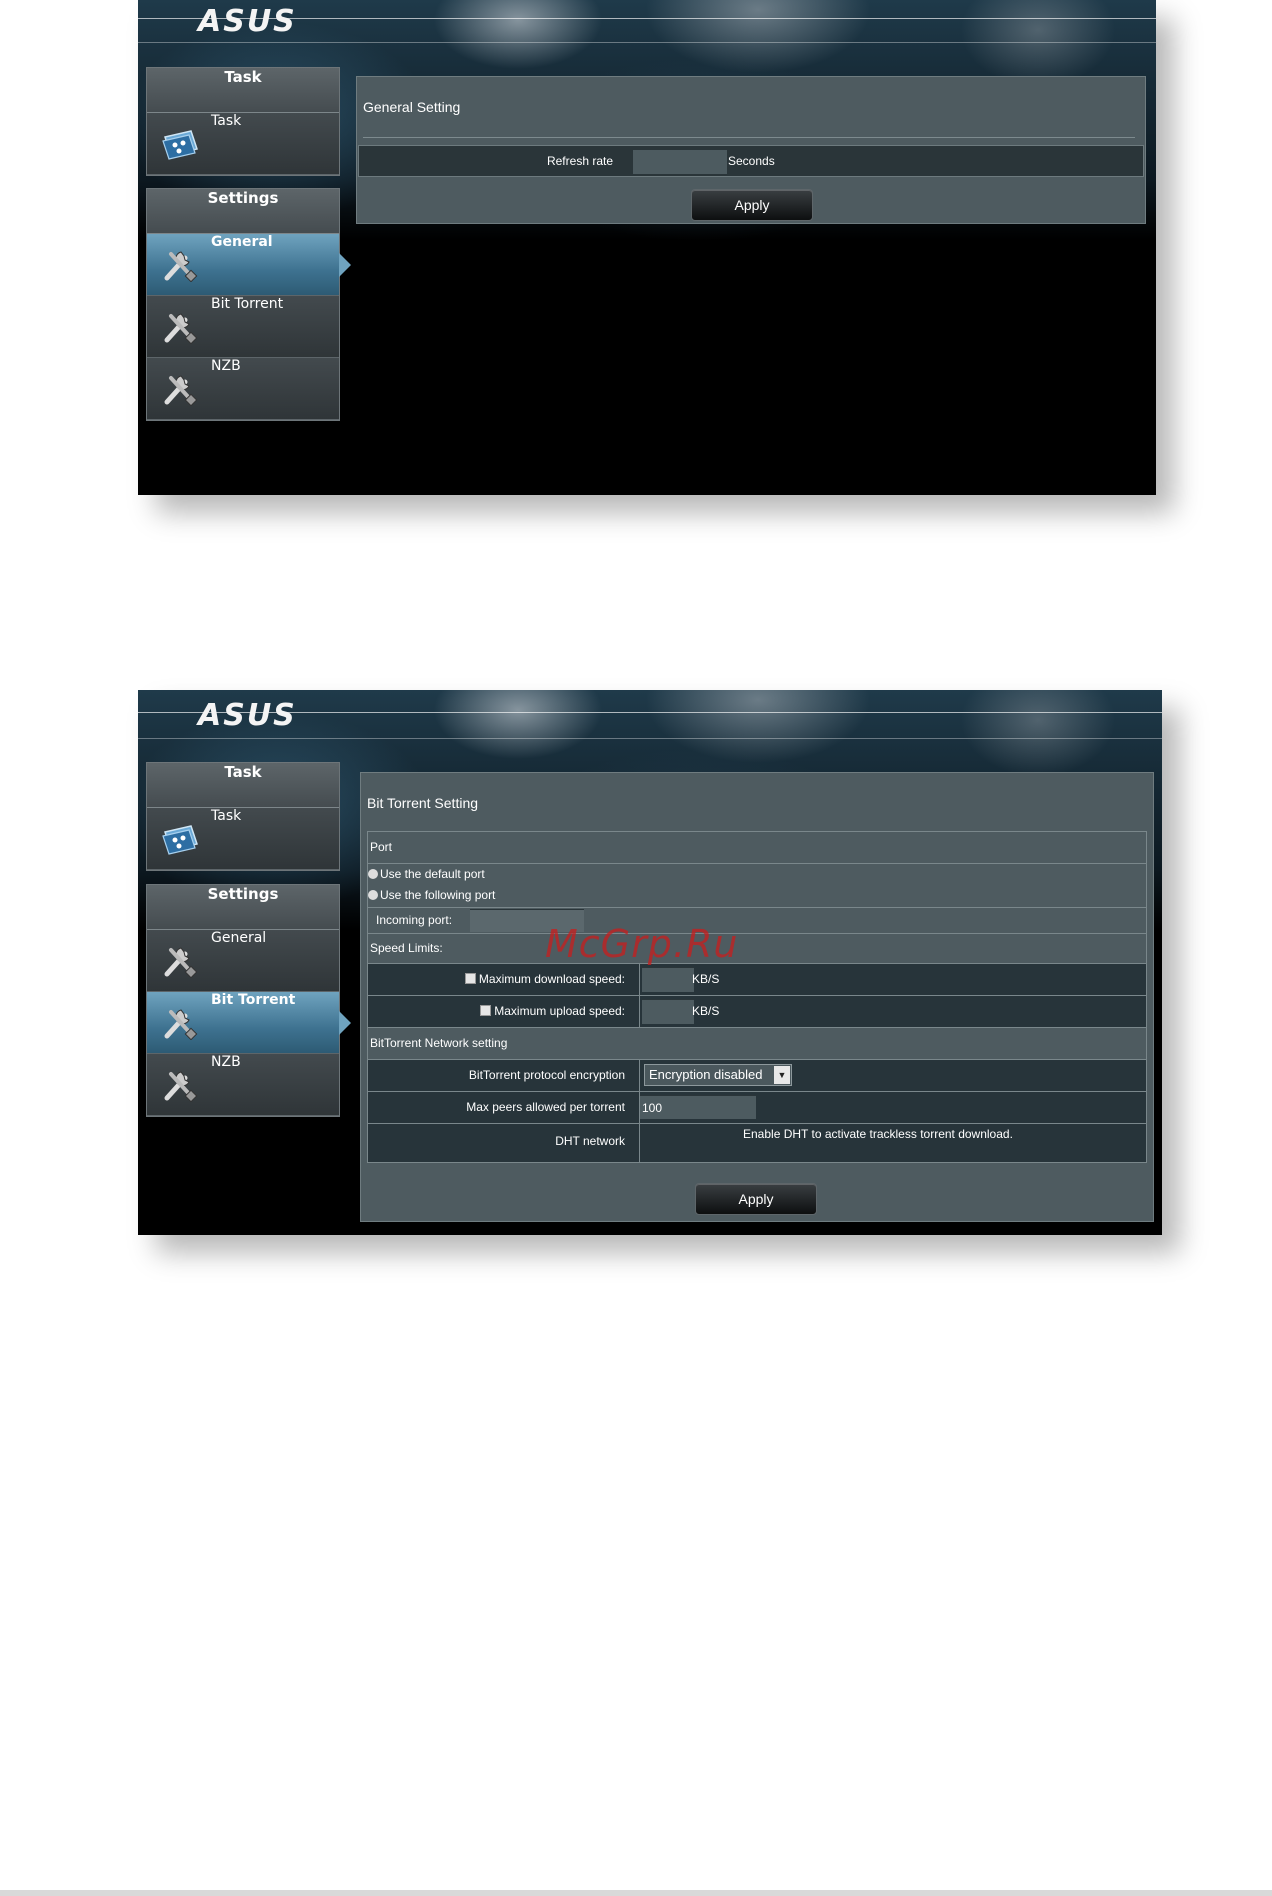  I want to click on max-upload-label-cell: Maximum upload speed:, so click(504, 1011).